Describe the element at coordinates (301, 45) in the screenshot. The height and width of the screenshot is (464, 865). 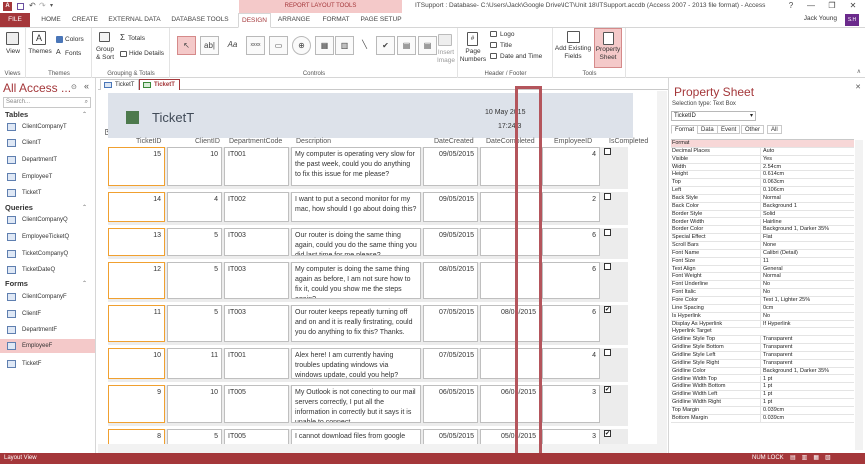
I see `hyperlink-control-icon: ⊕` at that location.